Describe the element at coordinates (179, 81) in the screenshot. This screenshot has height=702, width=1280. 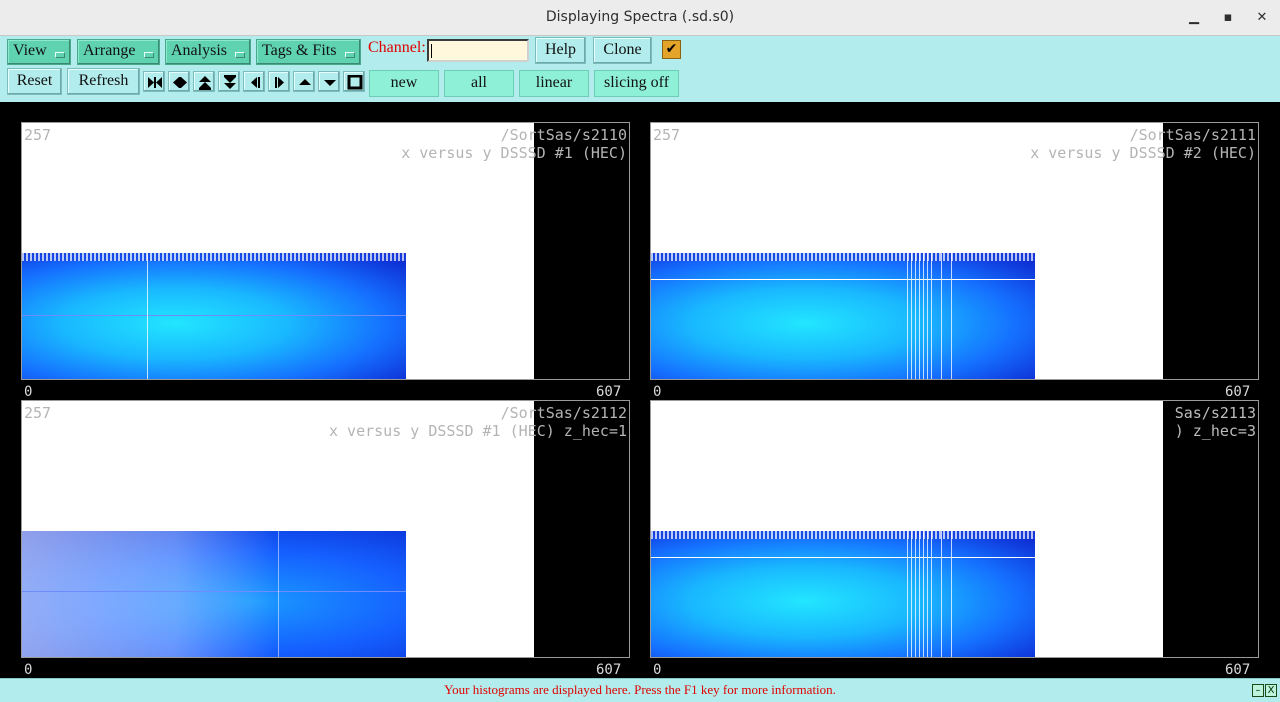
I see `expand-horizontal-icon` at that location.